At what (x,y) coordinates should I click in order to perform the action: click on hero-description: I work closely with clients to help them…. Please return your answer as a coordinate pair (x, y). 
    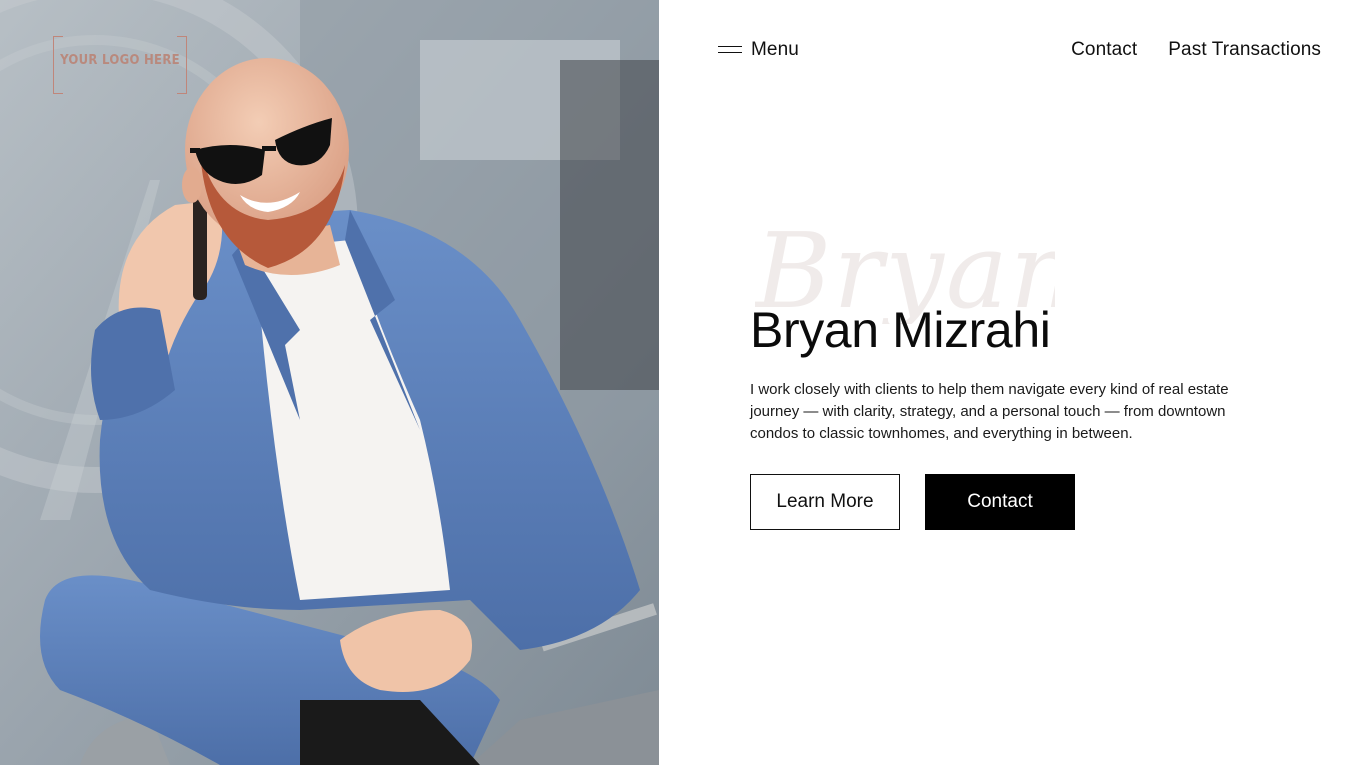
    Looking at the image, I should click on (989, 411).